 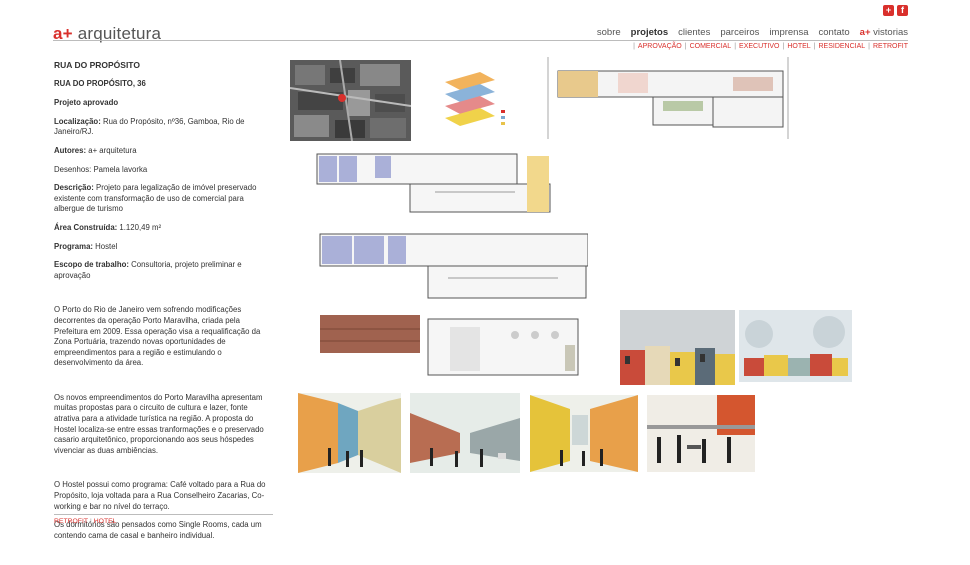 I want to click on project-subtitle: RUA DO PROPÓSITO, 36, so click(x=100, y=83).